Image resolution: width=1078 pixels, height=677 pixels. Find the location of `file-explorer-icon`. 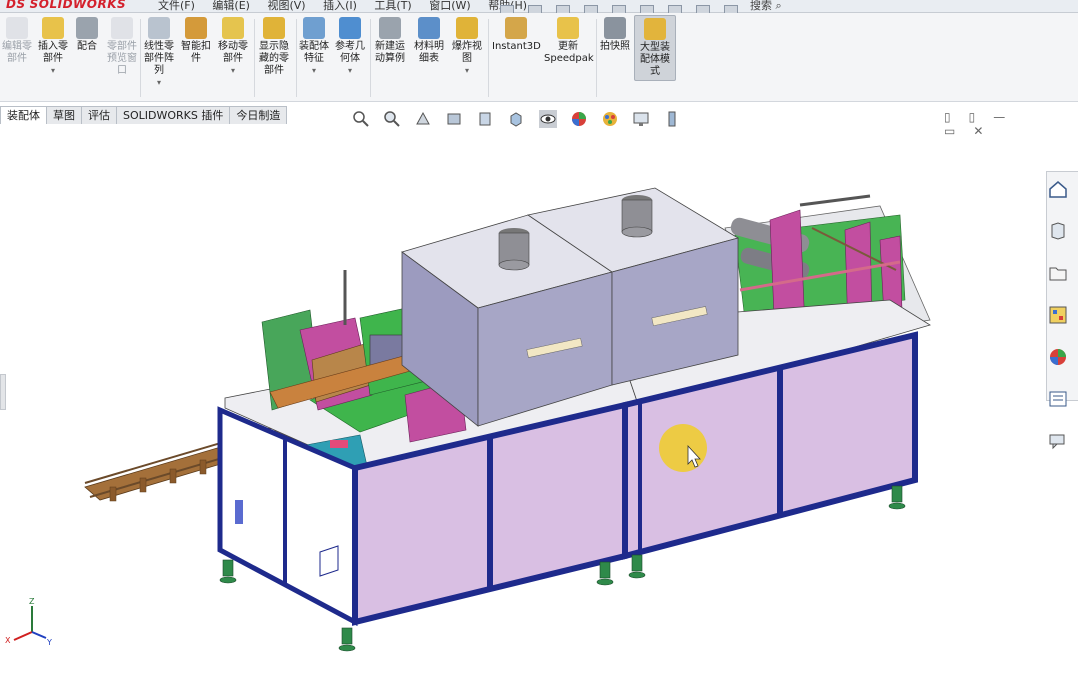

file-explorer-icon is located at coordinates (1058, 273).